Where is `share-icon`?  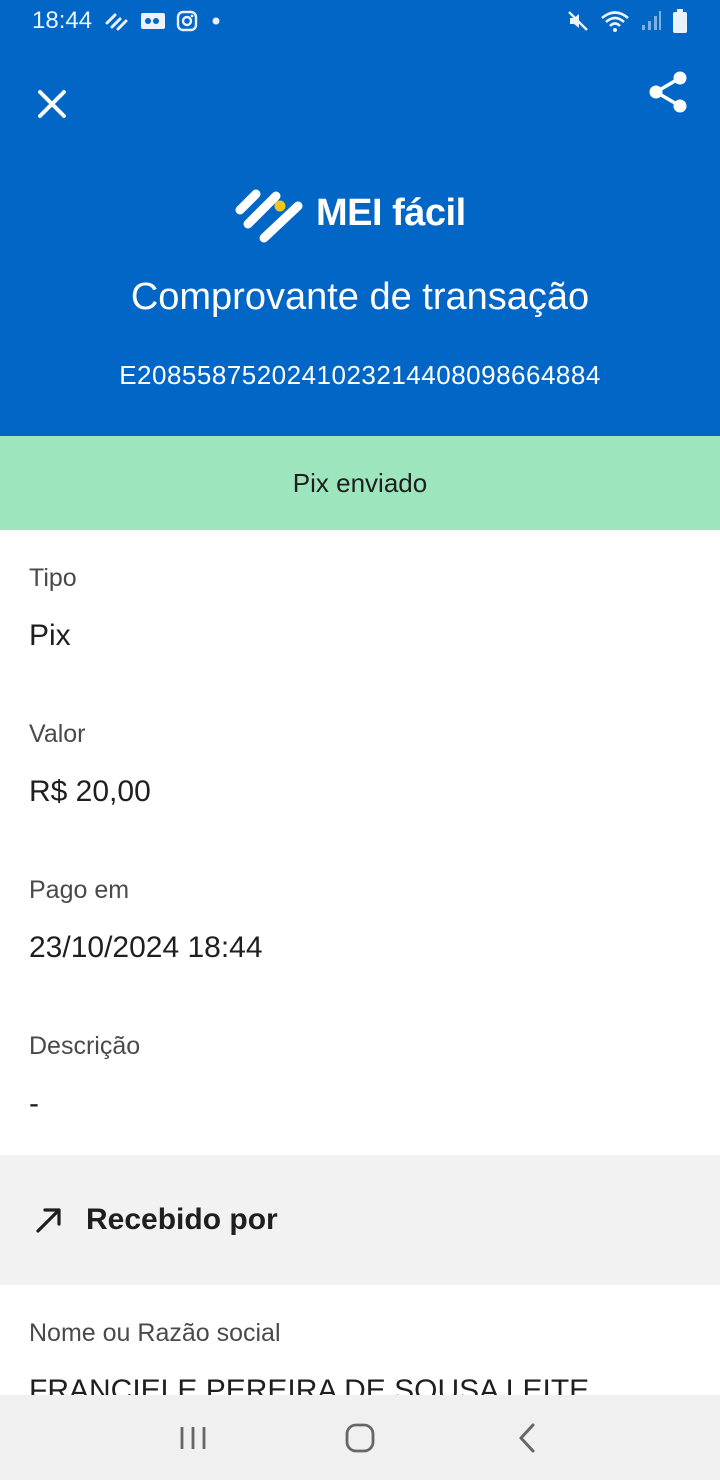 share-icon is located at coordinates (668, 92).